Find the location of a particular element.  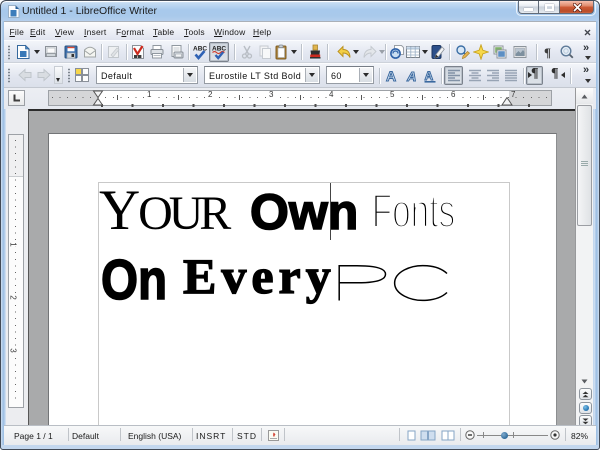

svg-text: ABC is located at coordinates (200, 49).